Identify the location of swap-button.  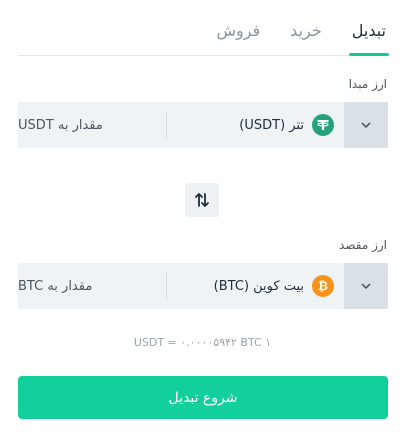
(202, 200).